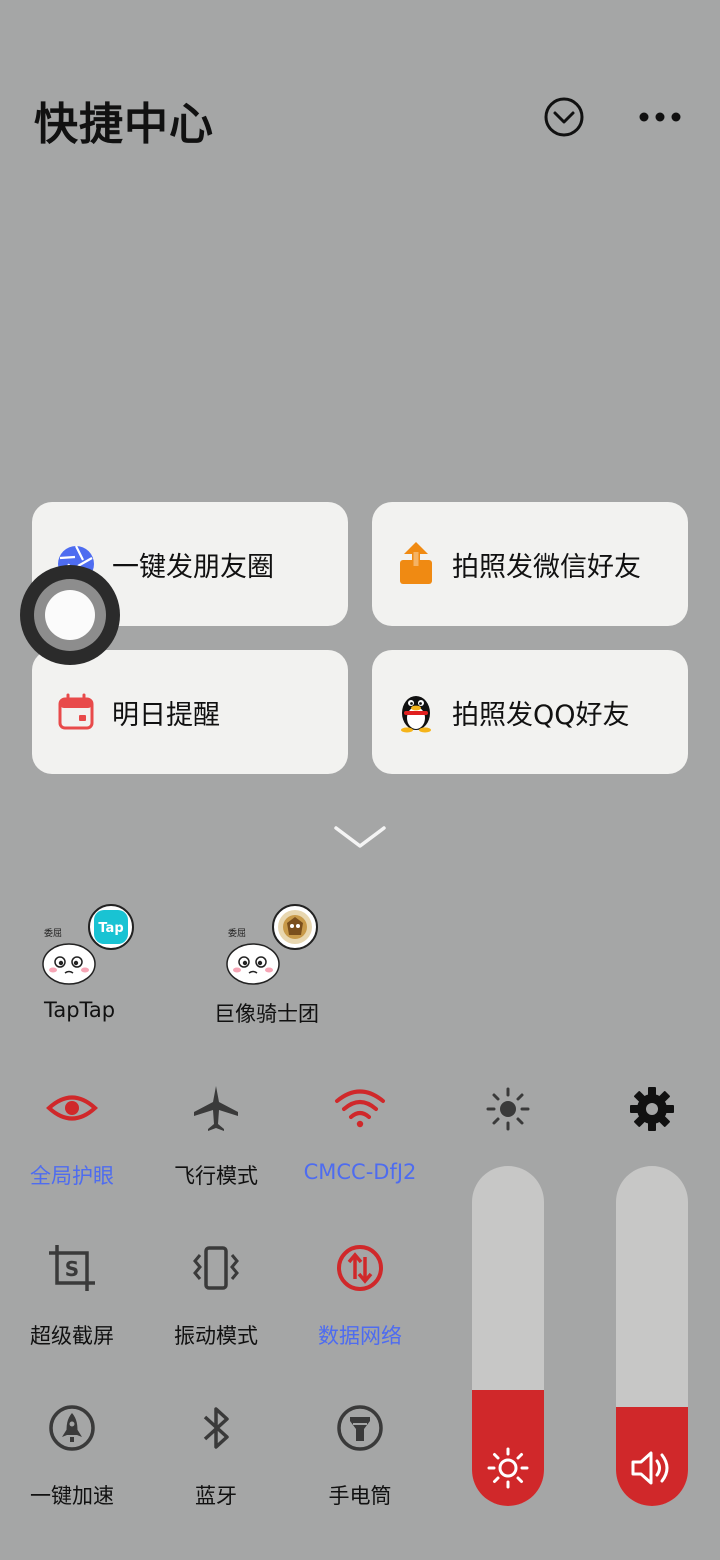 The height and width of the screenshot is (1560, 720). What do you see at coordinates (416, 712) in the screenshot?
I see `qq-penguin-icon` at bounding box center [416, 712].